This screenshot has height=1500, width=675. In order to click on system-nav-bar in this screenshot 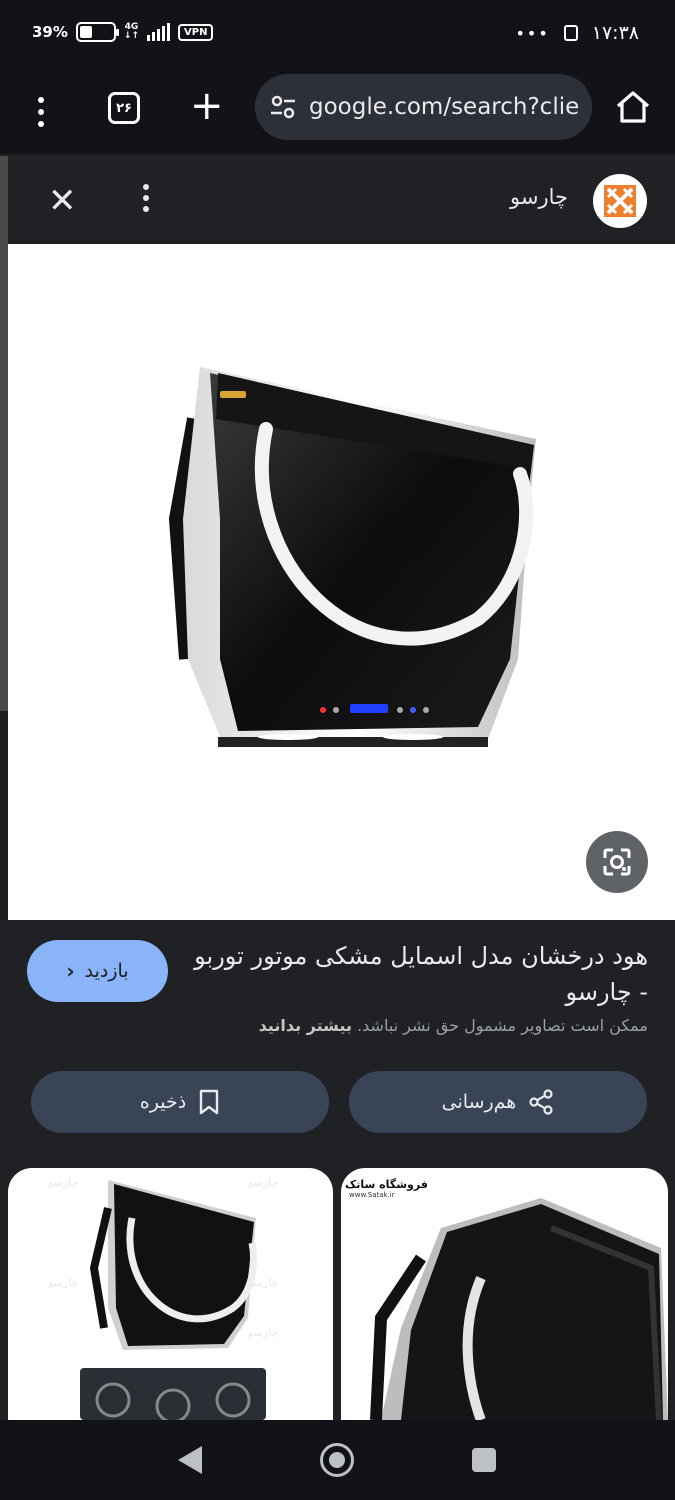, I will do `click(337, 1460)`.